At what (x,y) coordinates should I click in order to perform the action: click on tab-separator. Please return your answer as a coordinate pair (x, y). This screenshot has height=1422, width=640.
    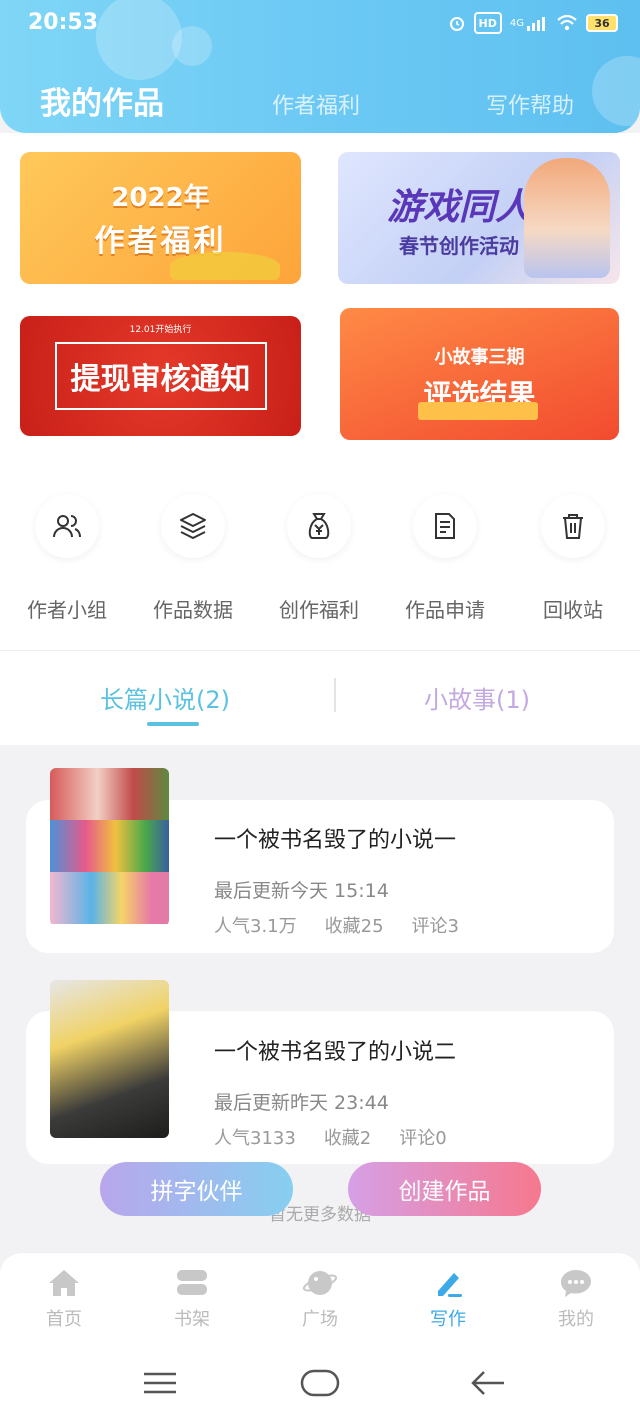
    Looking at the image, I should click on (335, 695).